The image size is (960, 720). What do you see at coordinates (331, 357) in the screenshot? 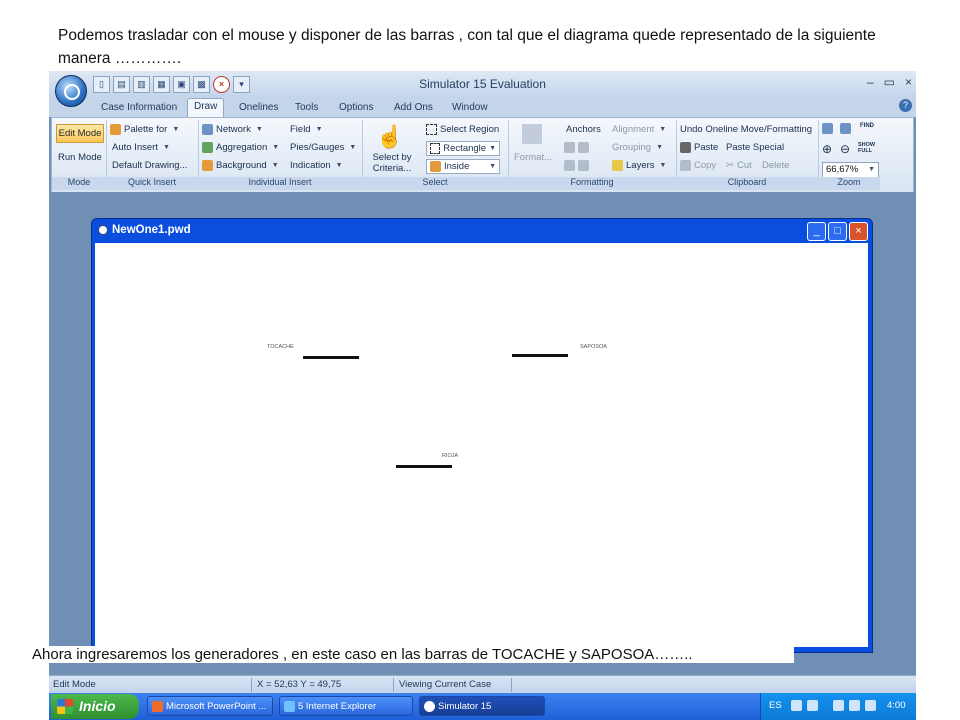
I see `bus-bar-tocache` at bounding box center [331, 357].